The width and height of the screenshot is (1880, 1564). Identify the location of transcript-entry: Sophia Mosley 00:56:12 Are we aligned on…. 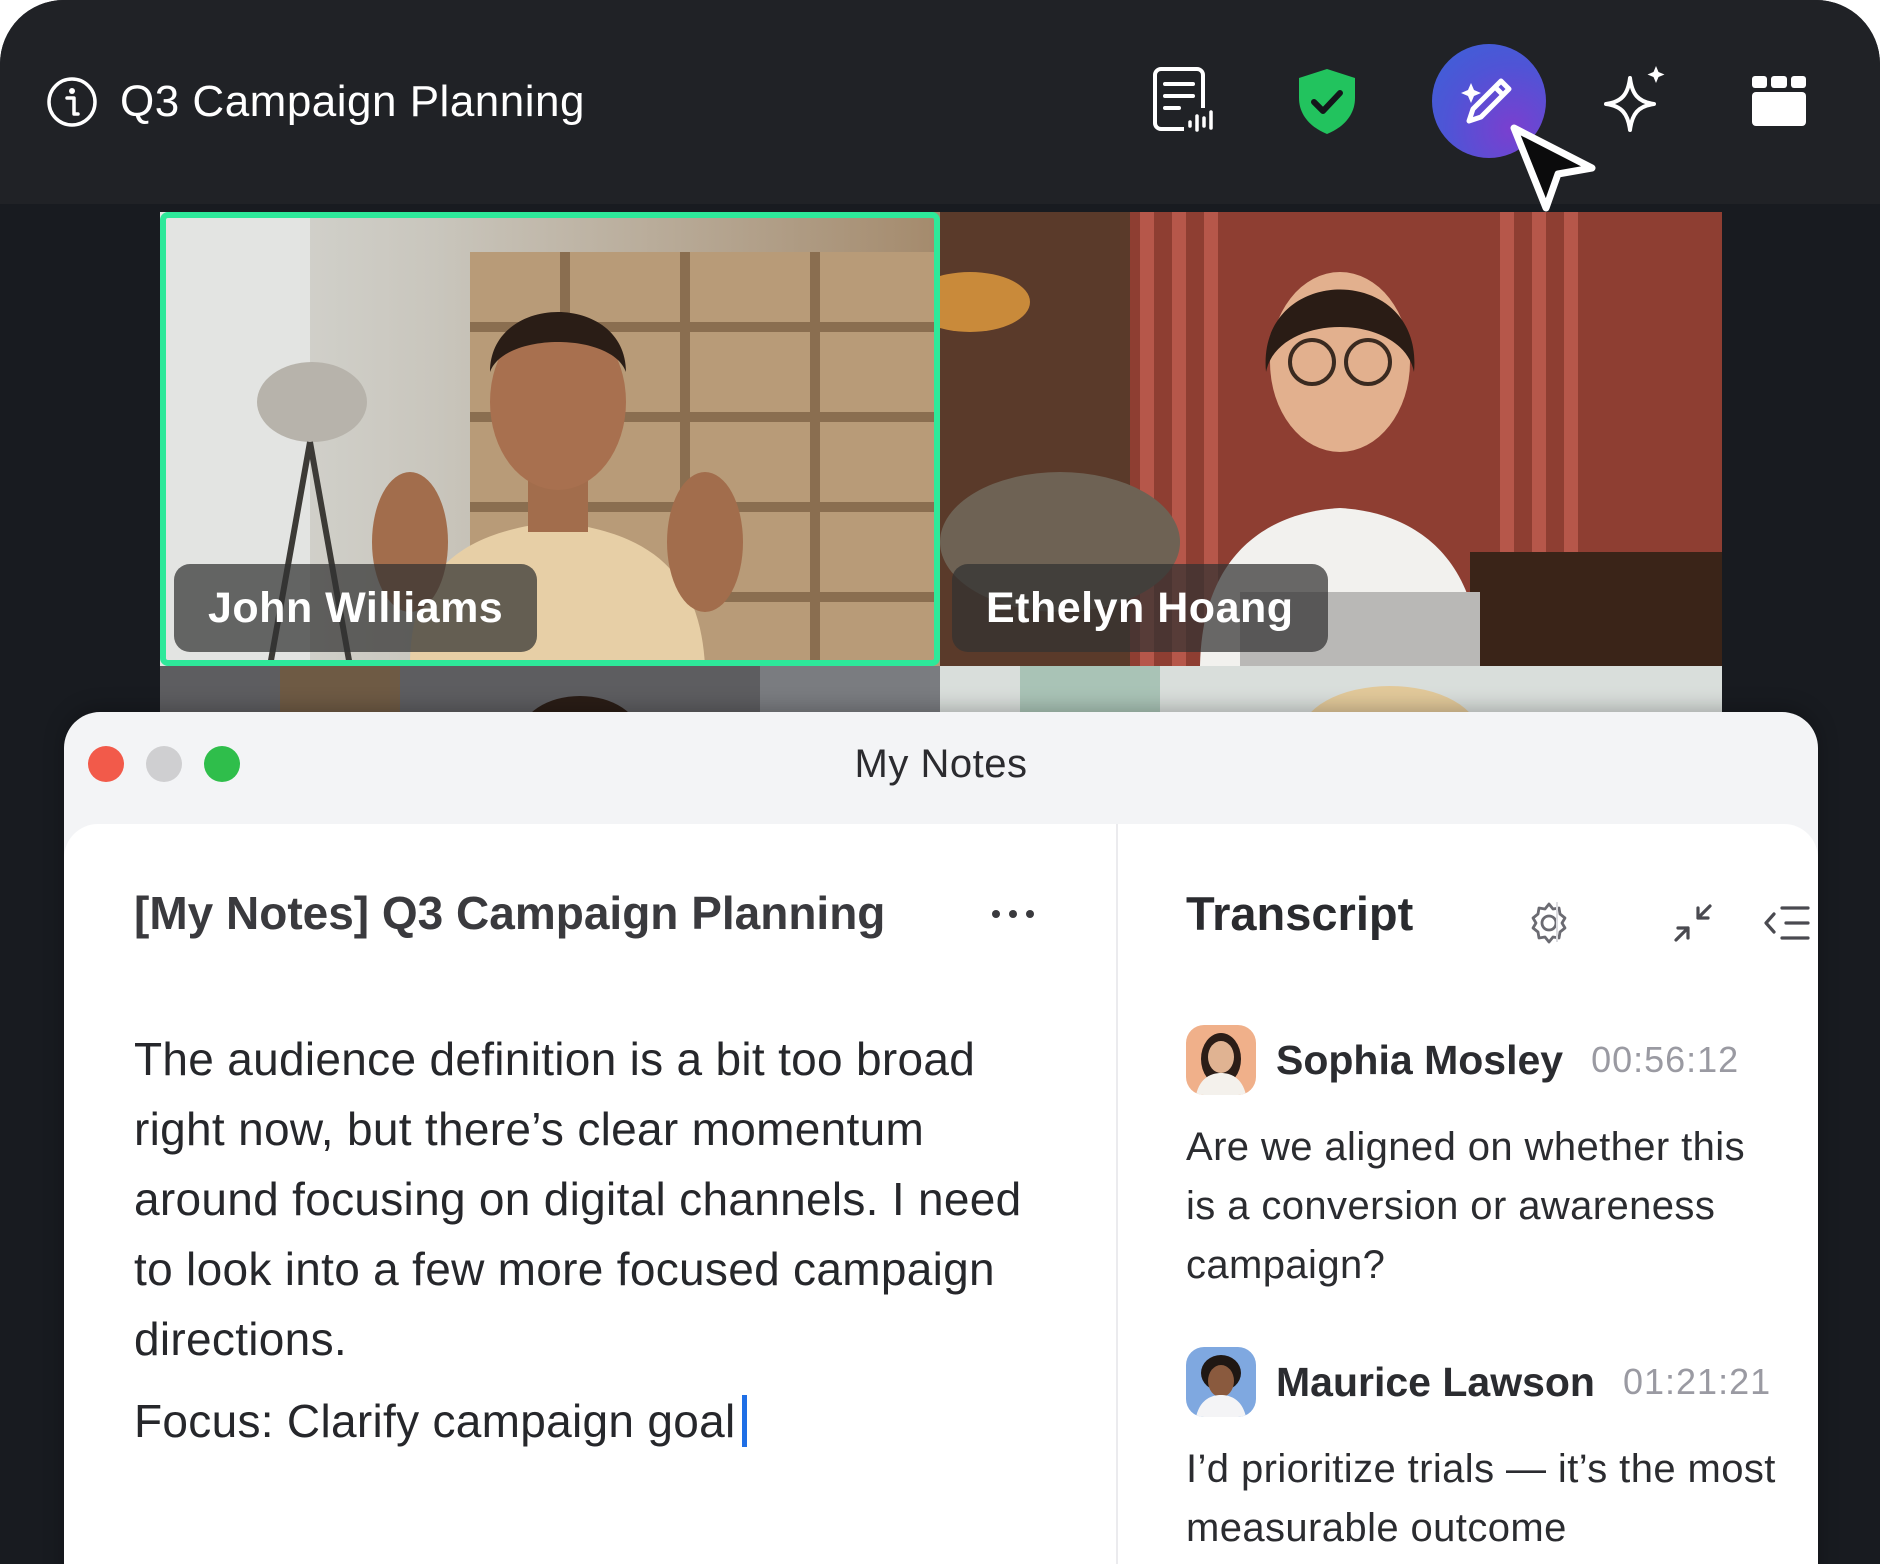
(1486, 1159).